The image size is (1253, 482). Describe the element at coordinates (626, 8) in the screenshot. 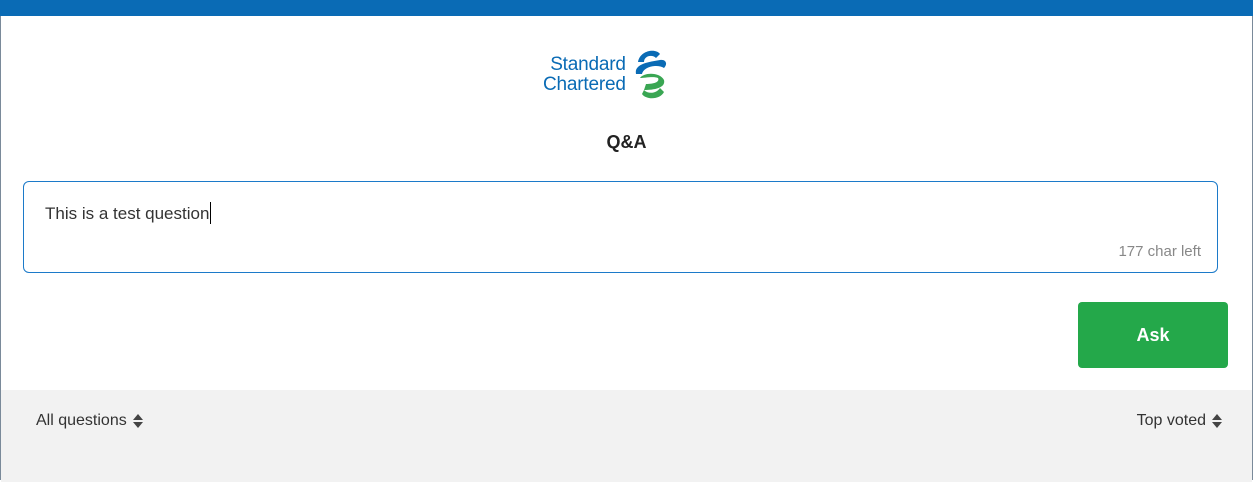

I see `top-accent-bar` at that location.